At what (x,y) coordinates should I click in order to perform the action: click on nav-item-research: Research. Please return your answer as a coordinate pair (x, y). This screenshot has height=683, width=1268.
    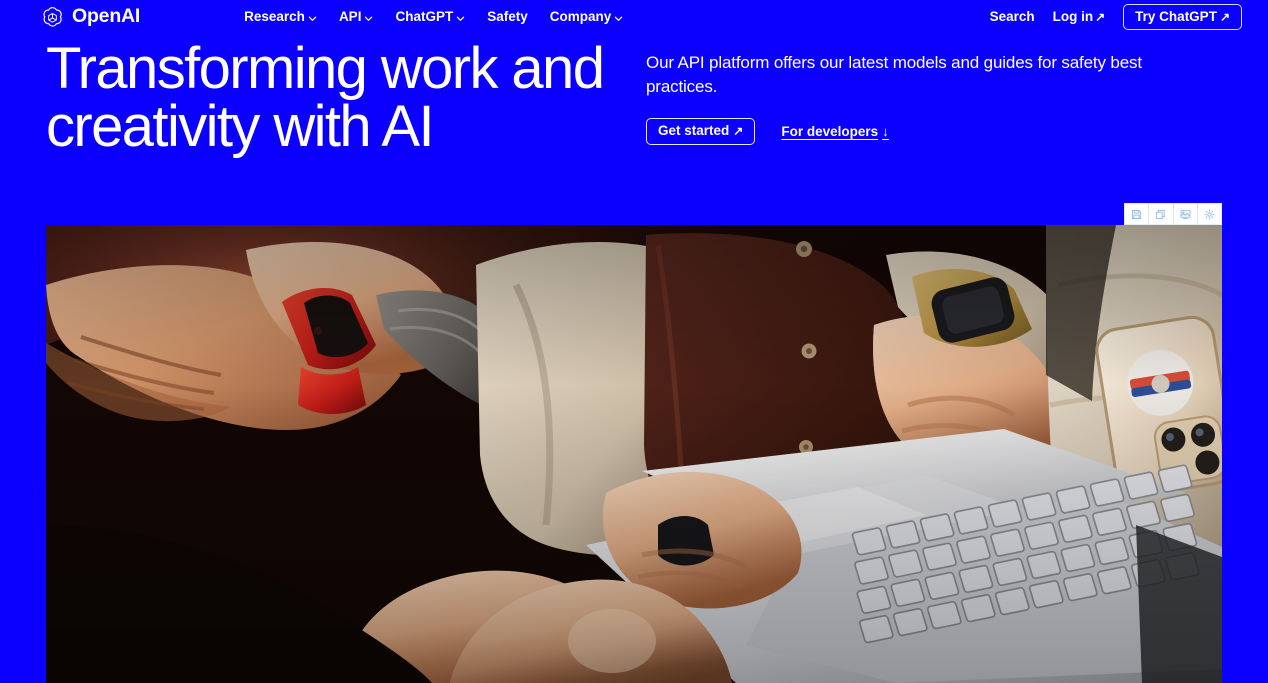
    Looking at the image, I should click on (280, 17).